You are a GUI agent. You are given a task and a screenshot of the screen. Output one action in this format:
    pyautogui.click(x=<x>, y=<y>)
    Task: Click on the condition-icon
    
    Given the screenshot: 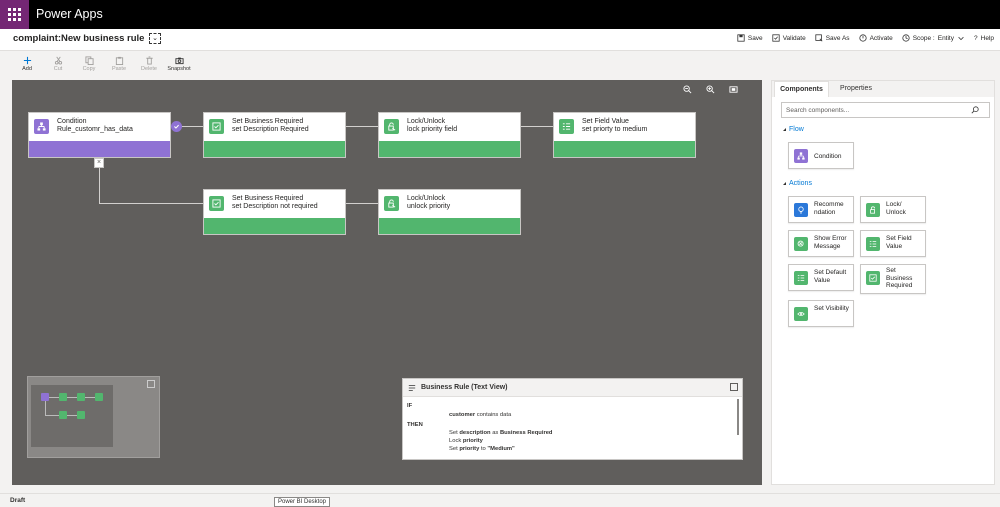 What is the action you would take?
    pyautogui.click(x=41, y=126)
    